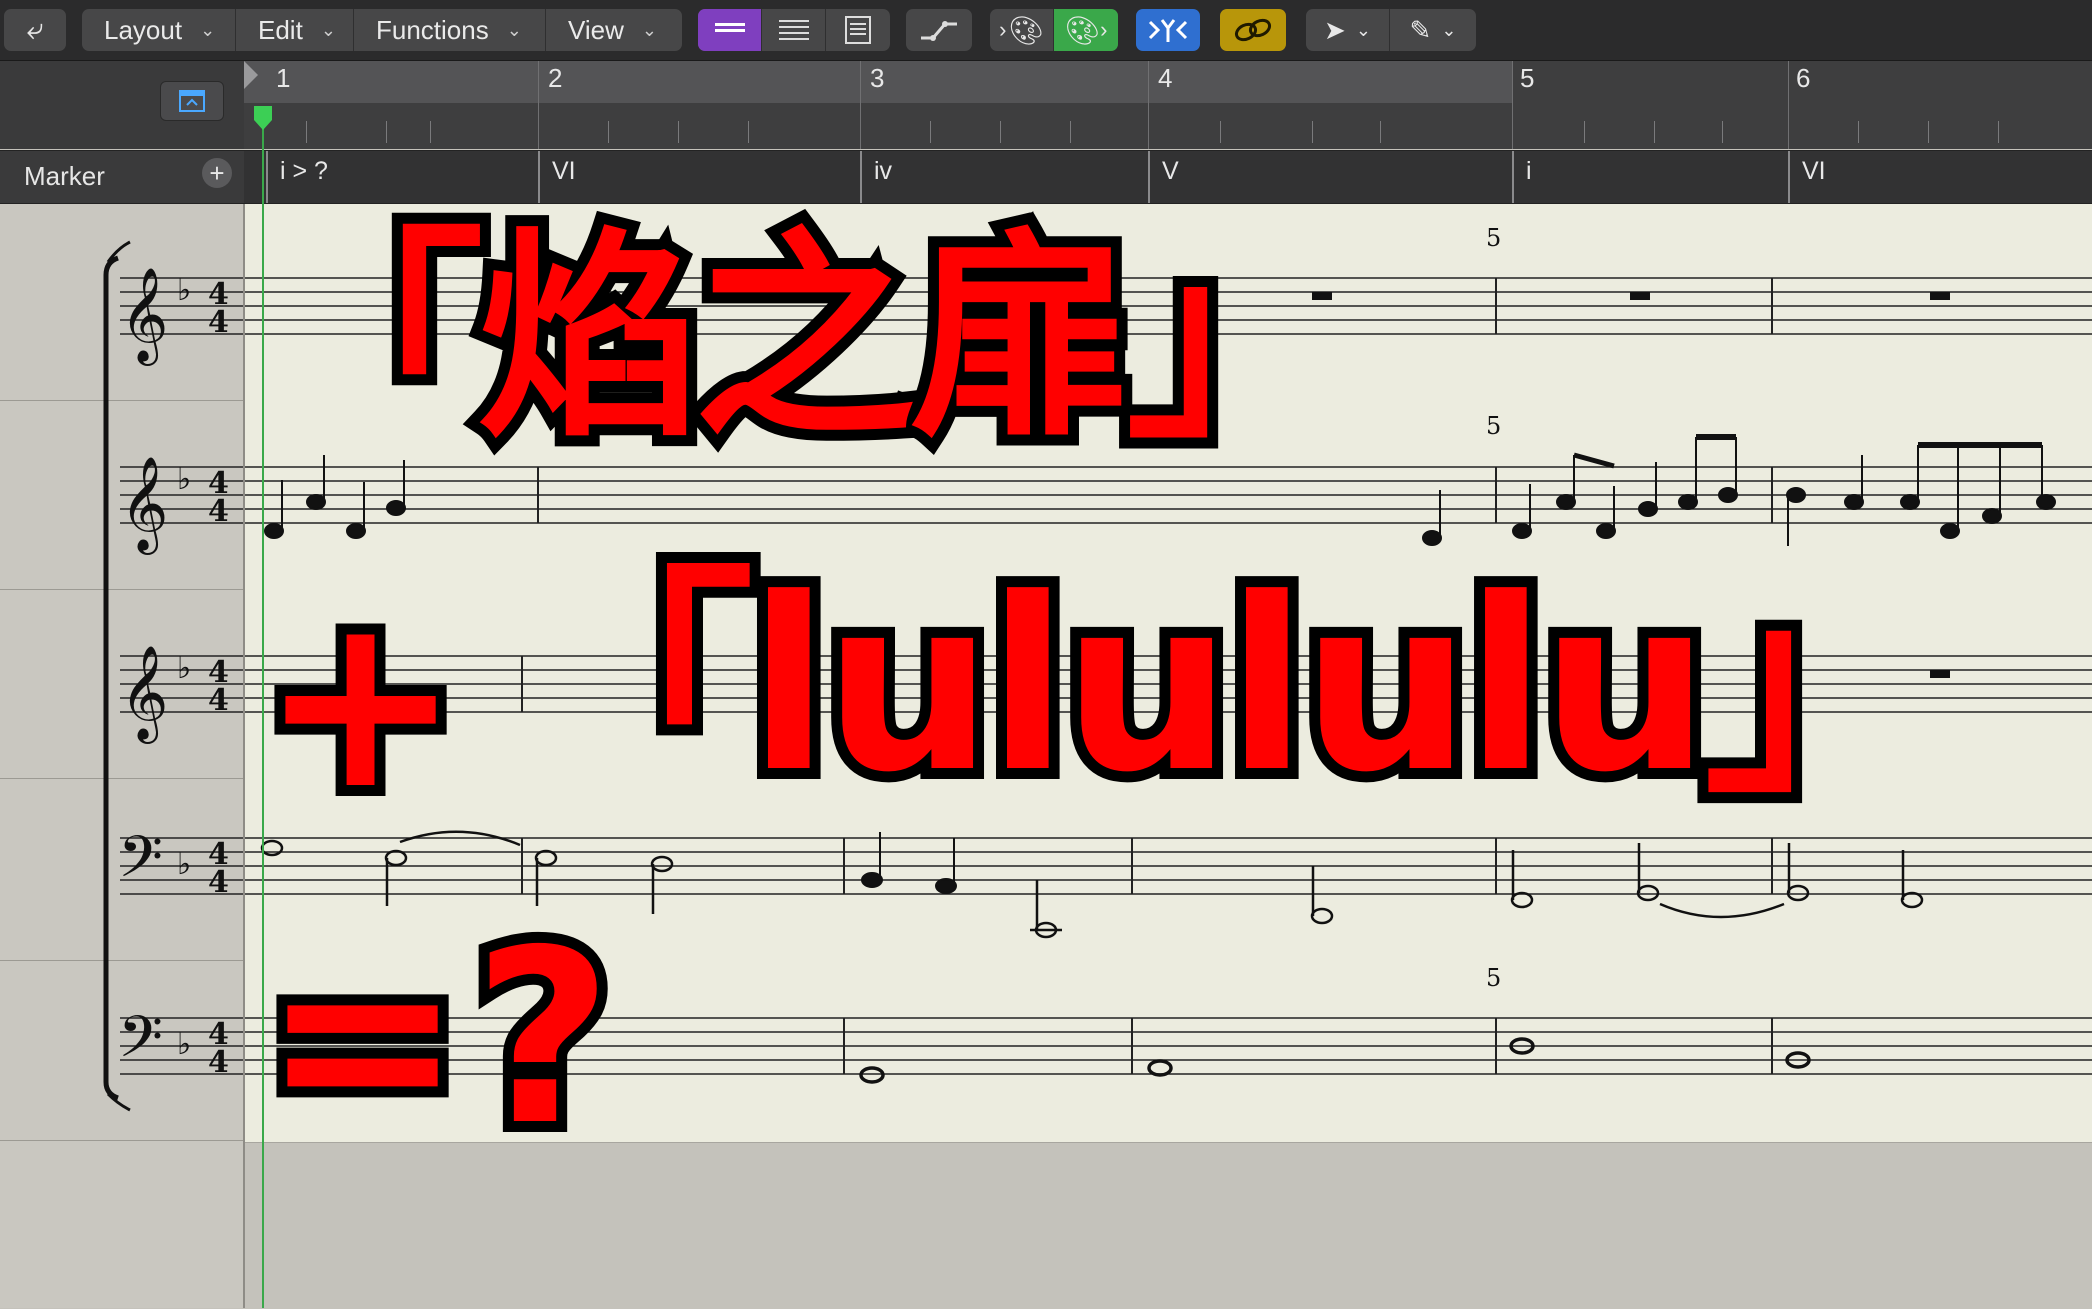 The image size is (2092, 1309). Describe the element at coordinates (360, 702) in the screenshot. I see `overlay-plus: +` at that location.